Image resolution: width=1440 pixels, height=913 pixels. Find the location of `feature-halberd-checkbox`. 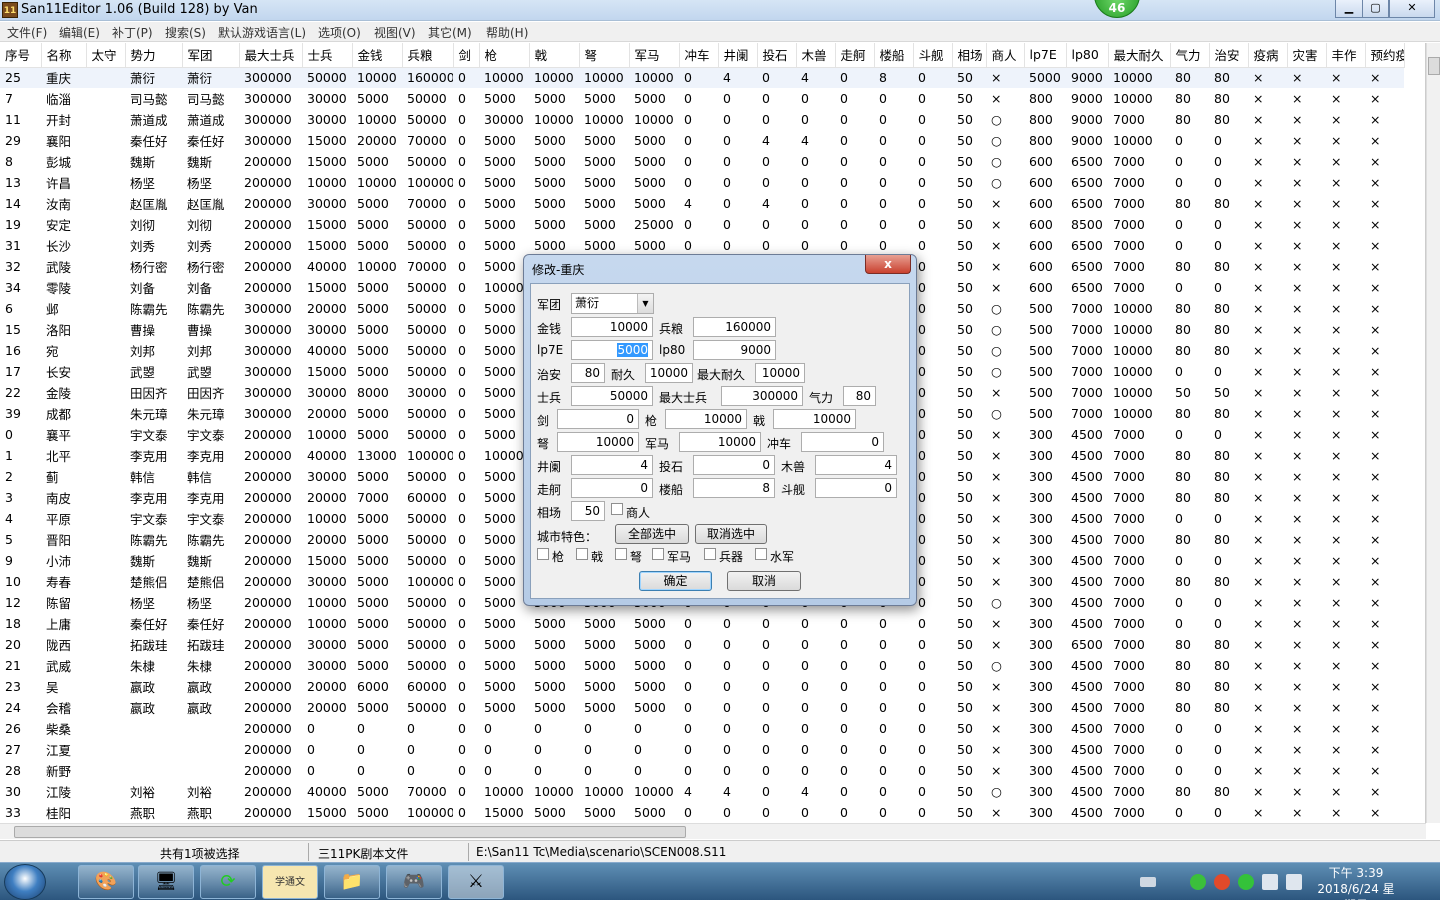

feature-halberd-checkbox is located at coordinates (582, 554).